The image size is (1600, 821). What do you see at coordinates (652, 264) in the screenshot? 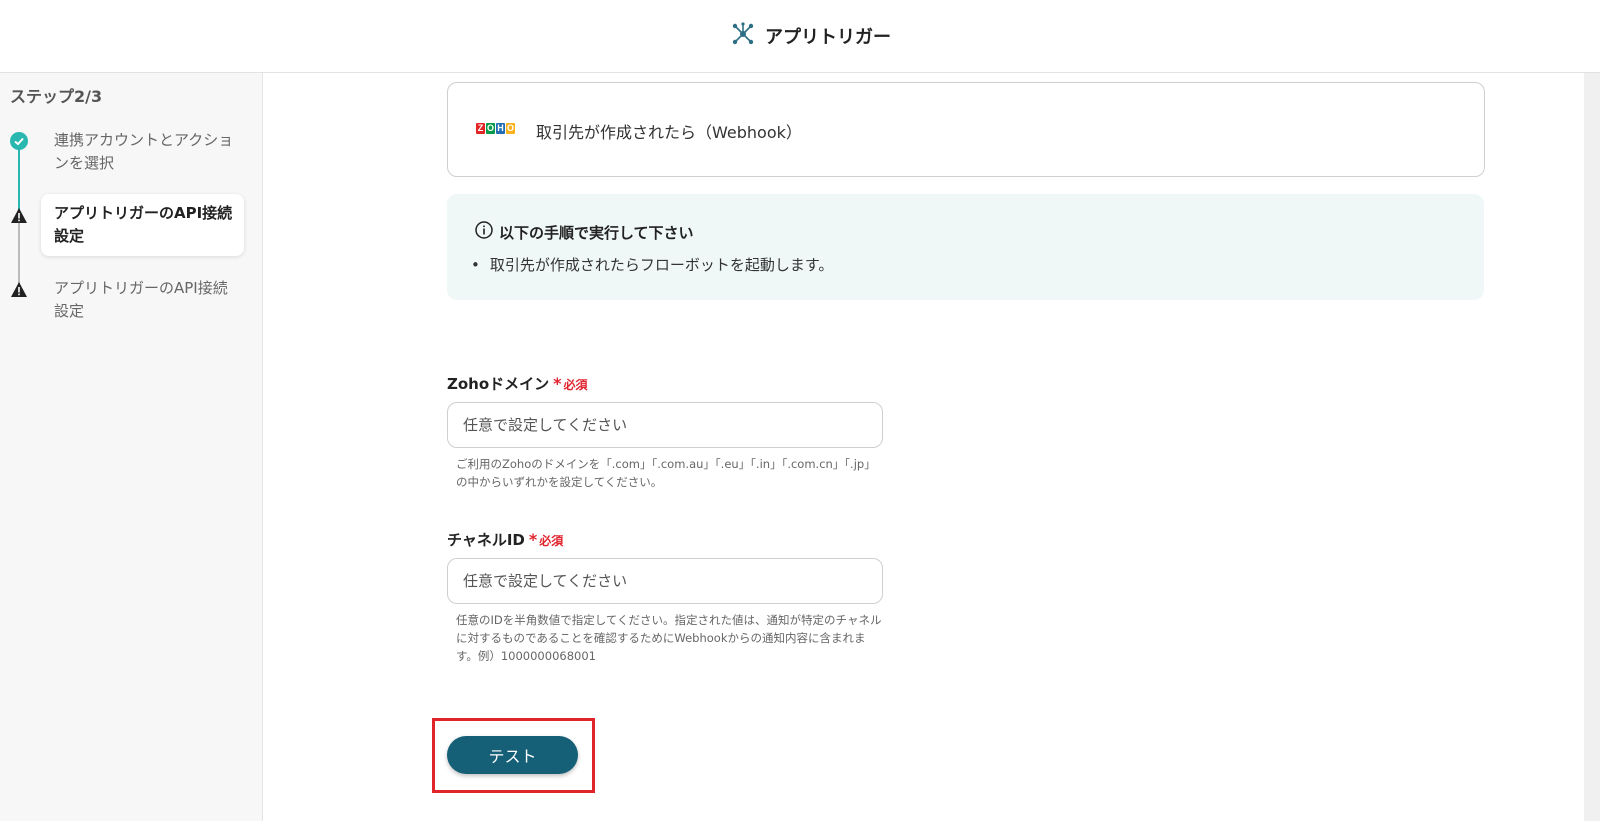
I see `info-item: 取引先が作成されたらフローボットを起動します。` at bounding box center [652, 264].